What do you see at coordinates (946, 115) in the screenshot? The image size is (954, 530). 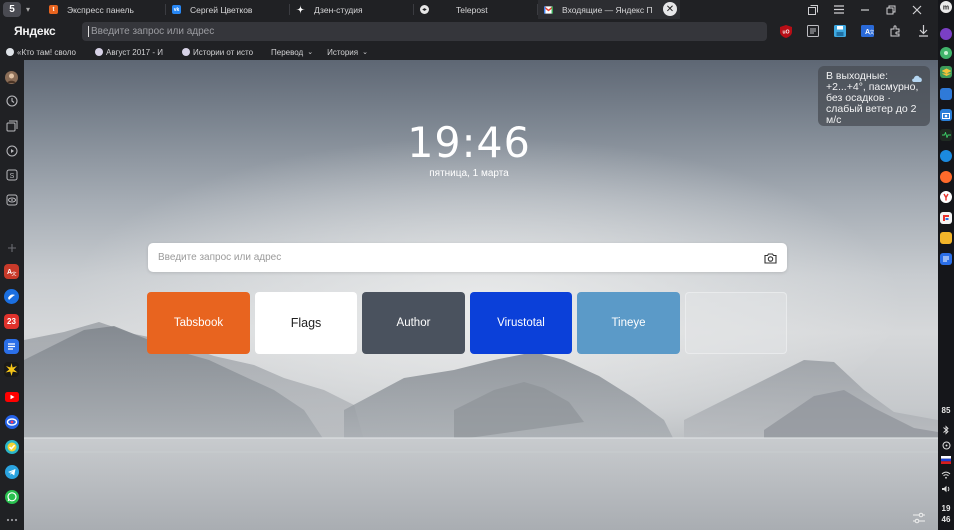 I see `camera-app-icon` at bounding box center [946, 115].